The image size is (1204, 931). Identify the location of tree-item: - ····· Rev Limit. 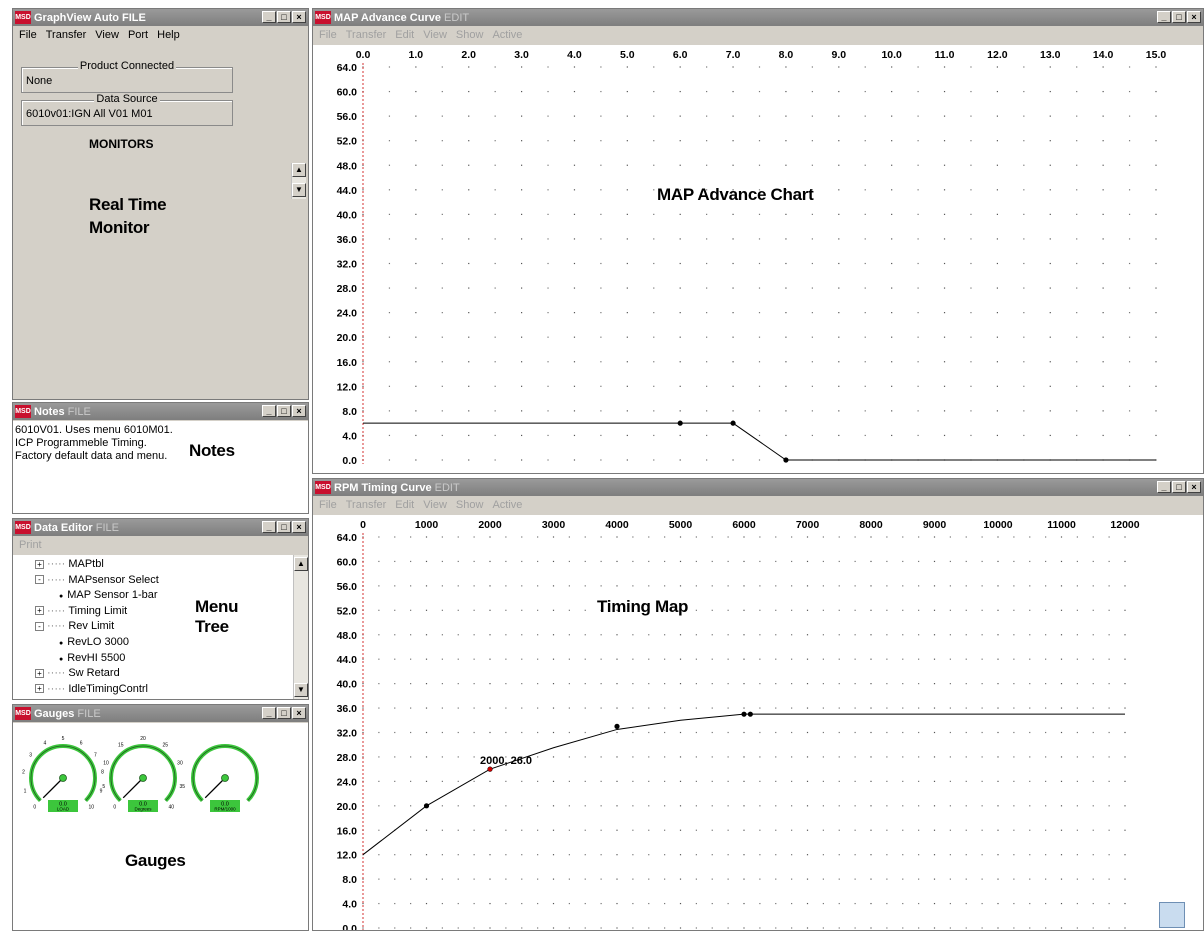
(74, 626).